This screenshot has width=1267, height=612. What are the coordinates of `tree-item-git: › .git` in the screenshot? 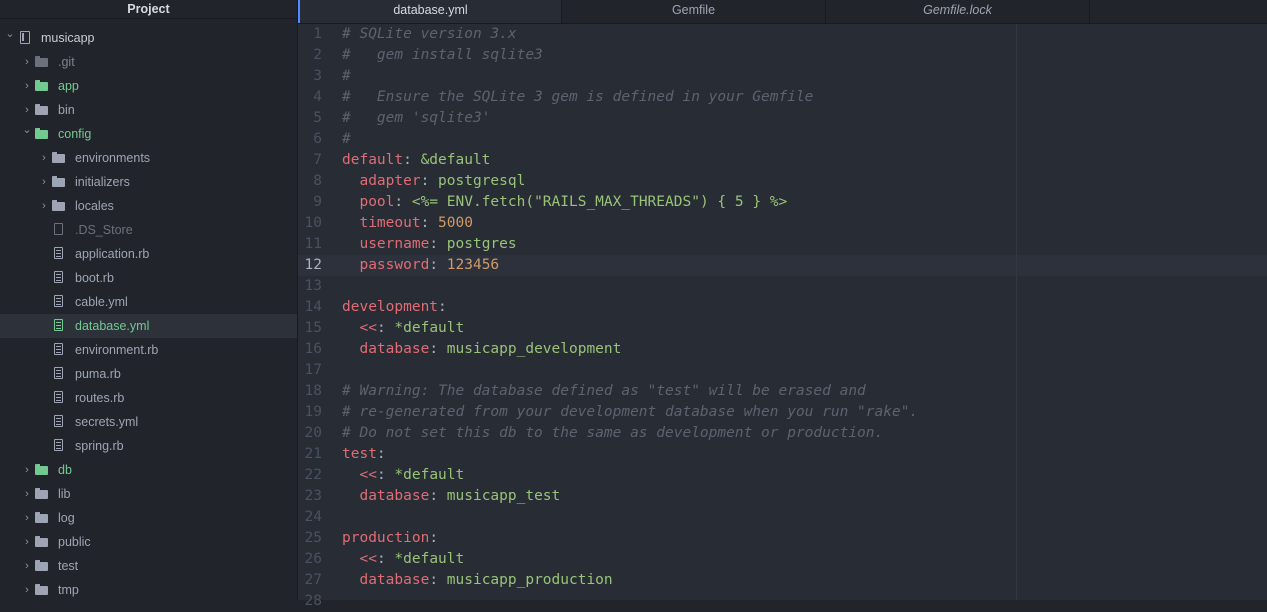 It's located at (148, 62).